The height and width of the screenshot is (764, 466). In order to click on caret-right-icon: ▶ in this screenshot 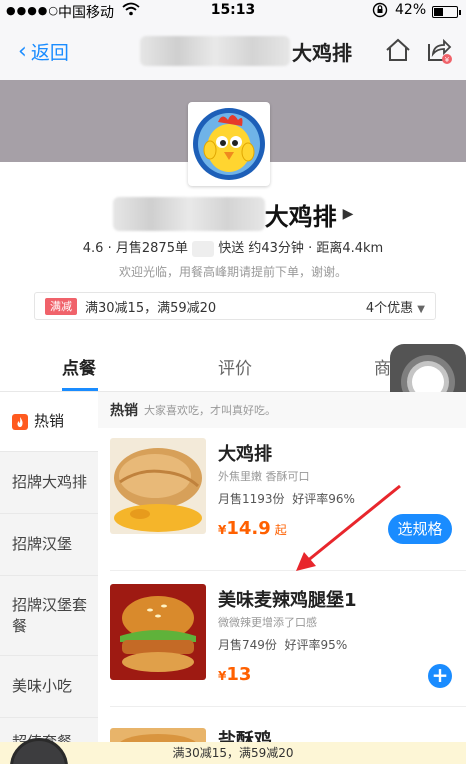, I will do `click(348, 214)`.